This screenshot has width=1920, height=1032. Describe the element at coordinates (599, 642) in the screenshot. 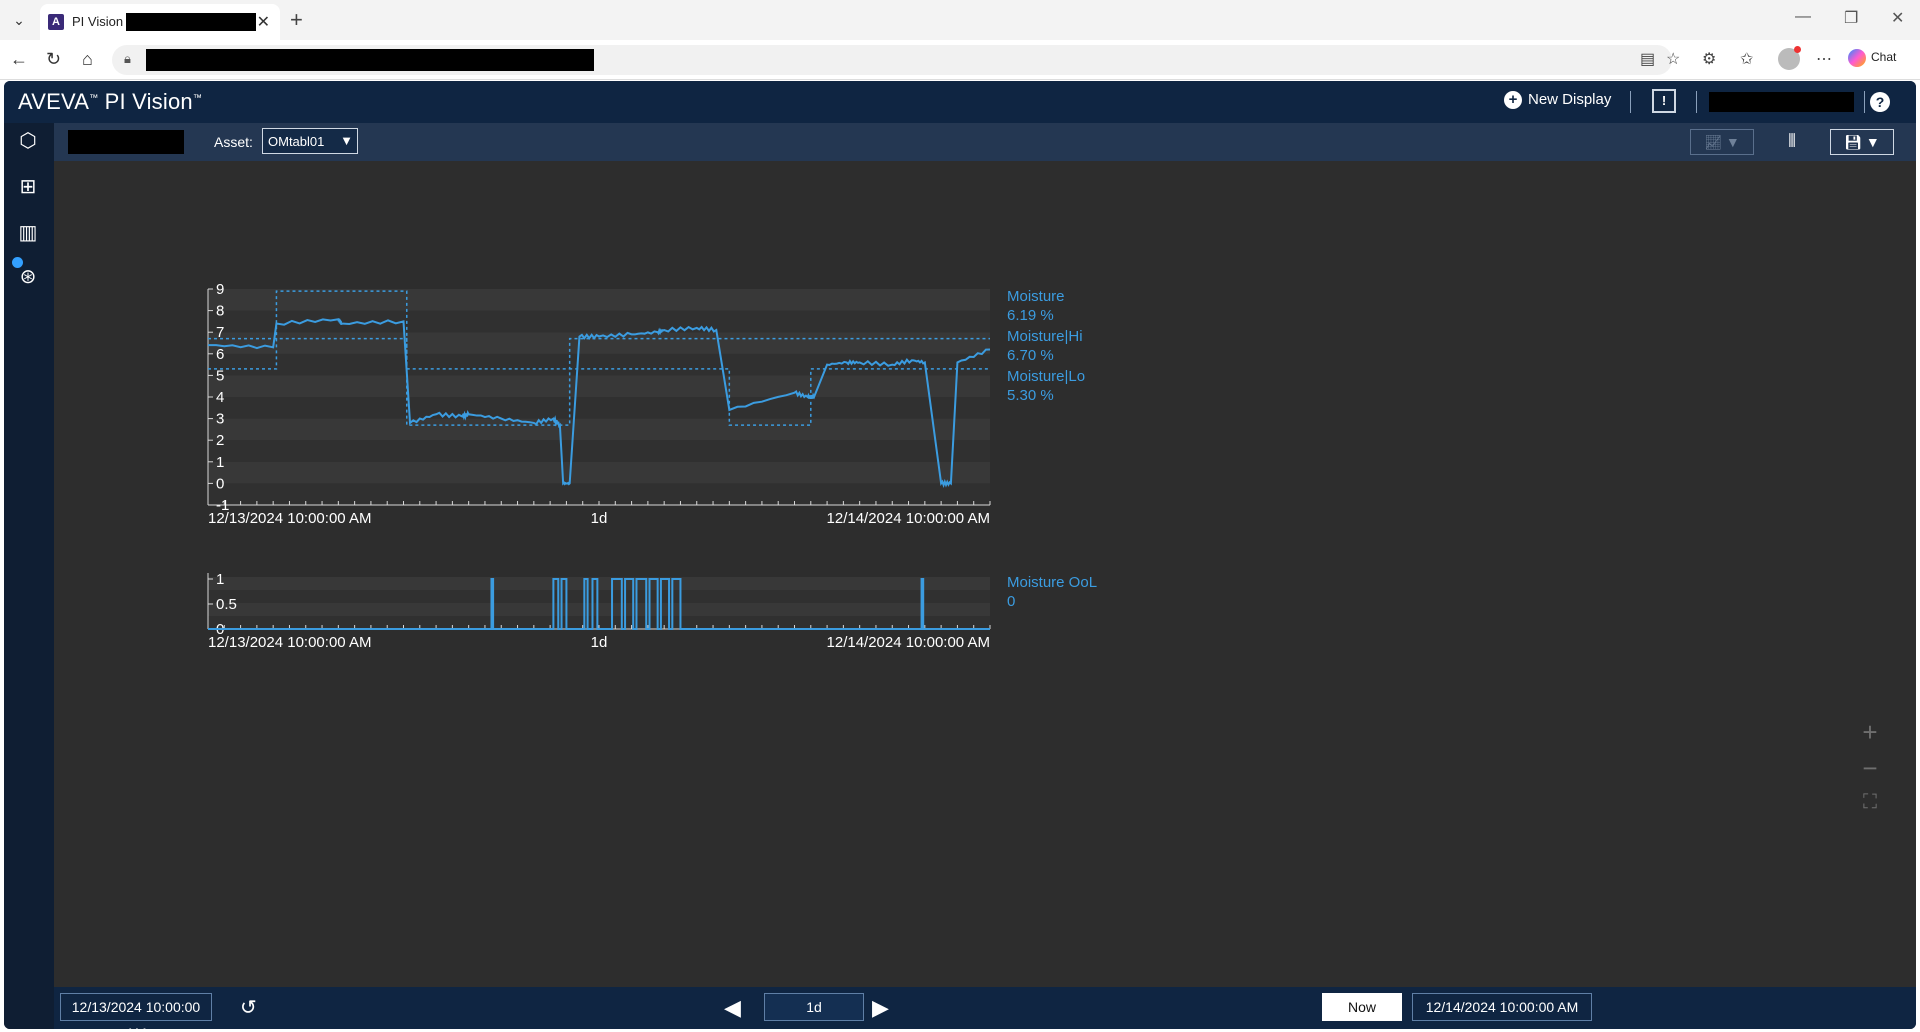

I see `trend2-x-axis-label: 1d` at that location.